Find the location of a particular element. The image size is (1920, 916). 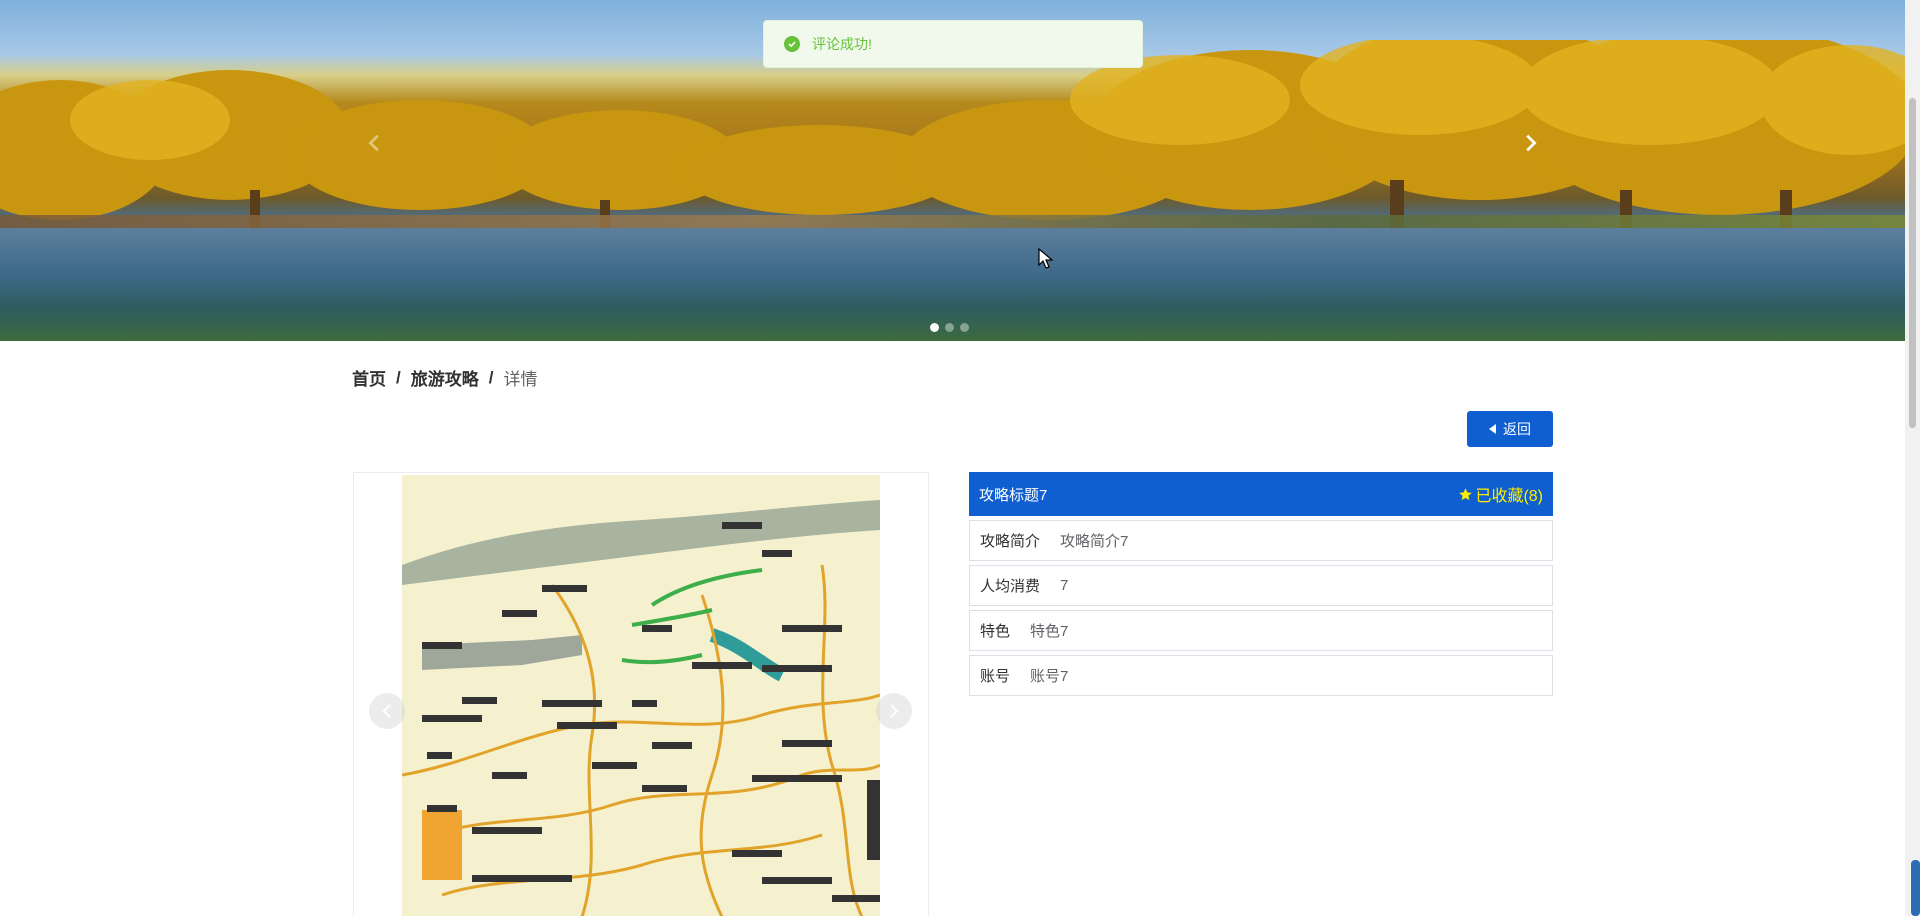

detail-value: 7 is located at coordinates (1064, 585).